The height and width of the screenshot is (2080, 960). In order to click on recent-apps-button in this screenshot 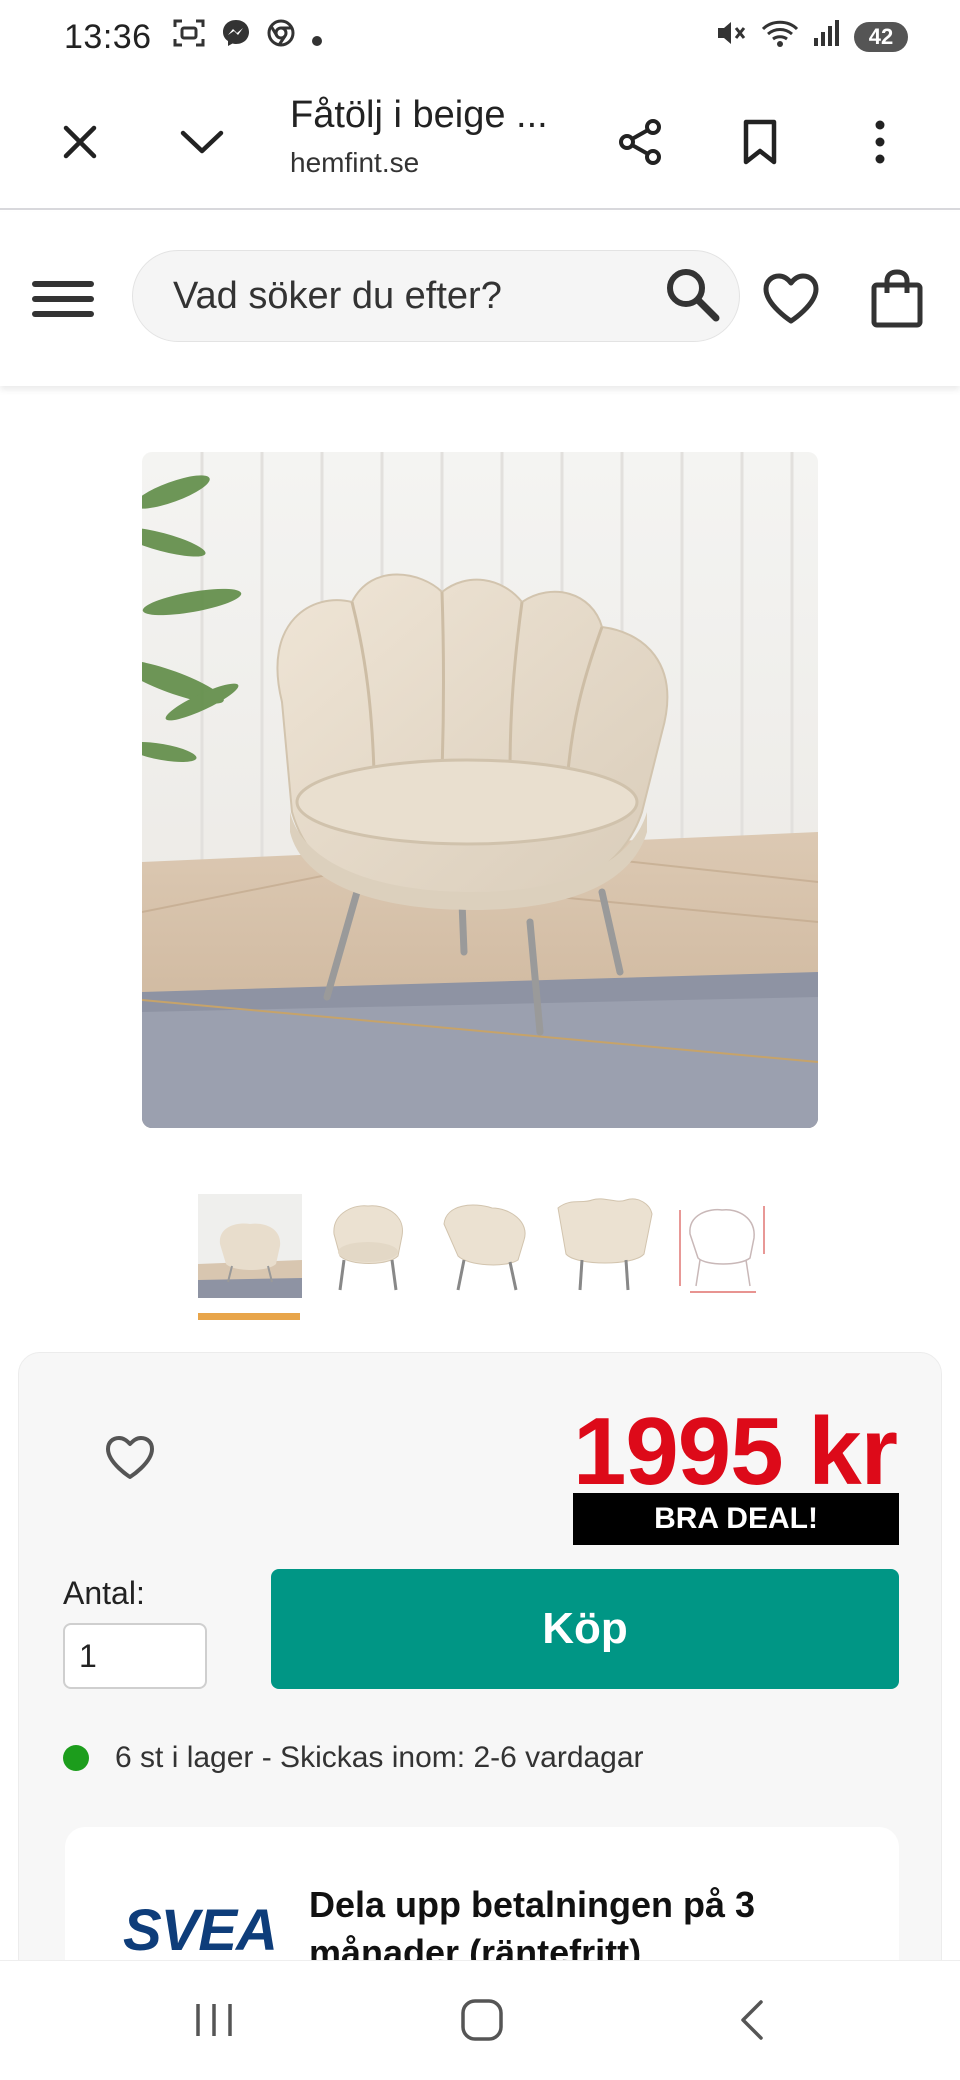, I will do `click(214, 2020)`.